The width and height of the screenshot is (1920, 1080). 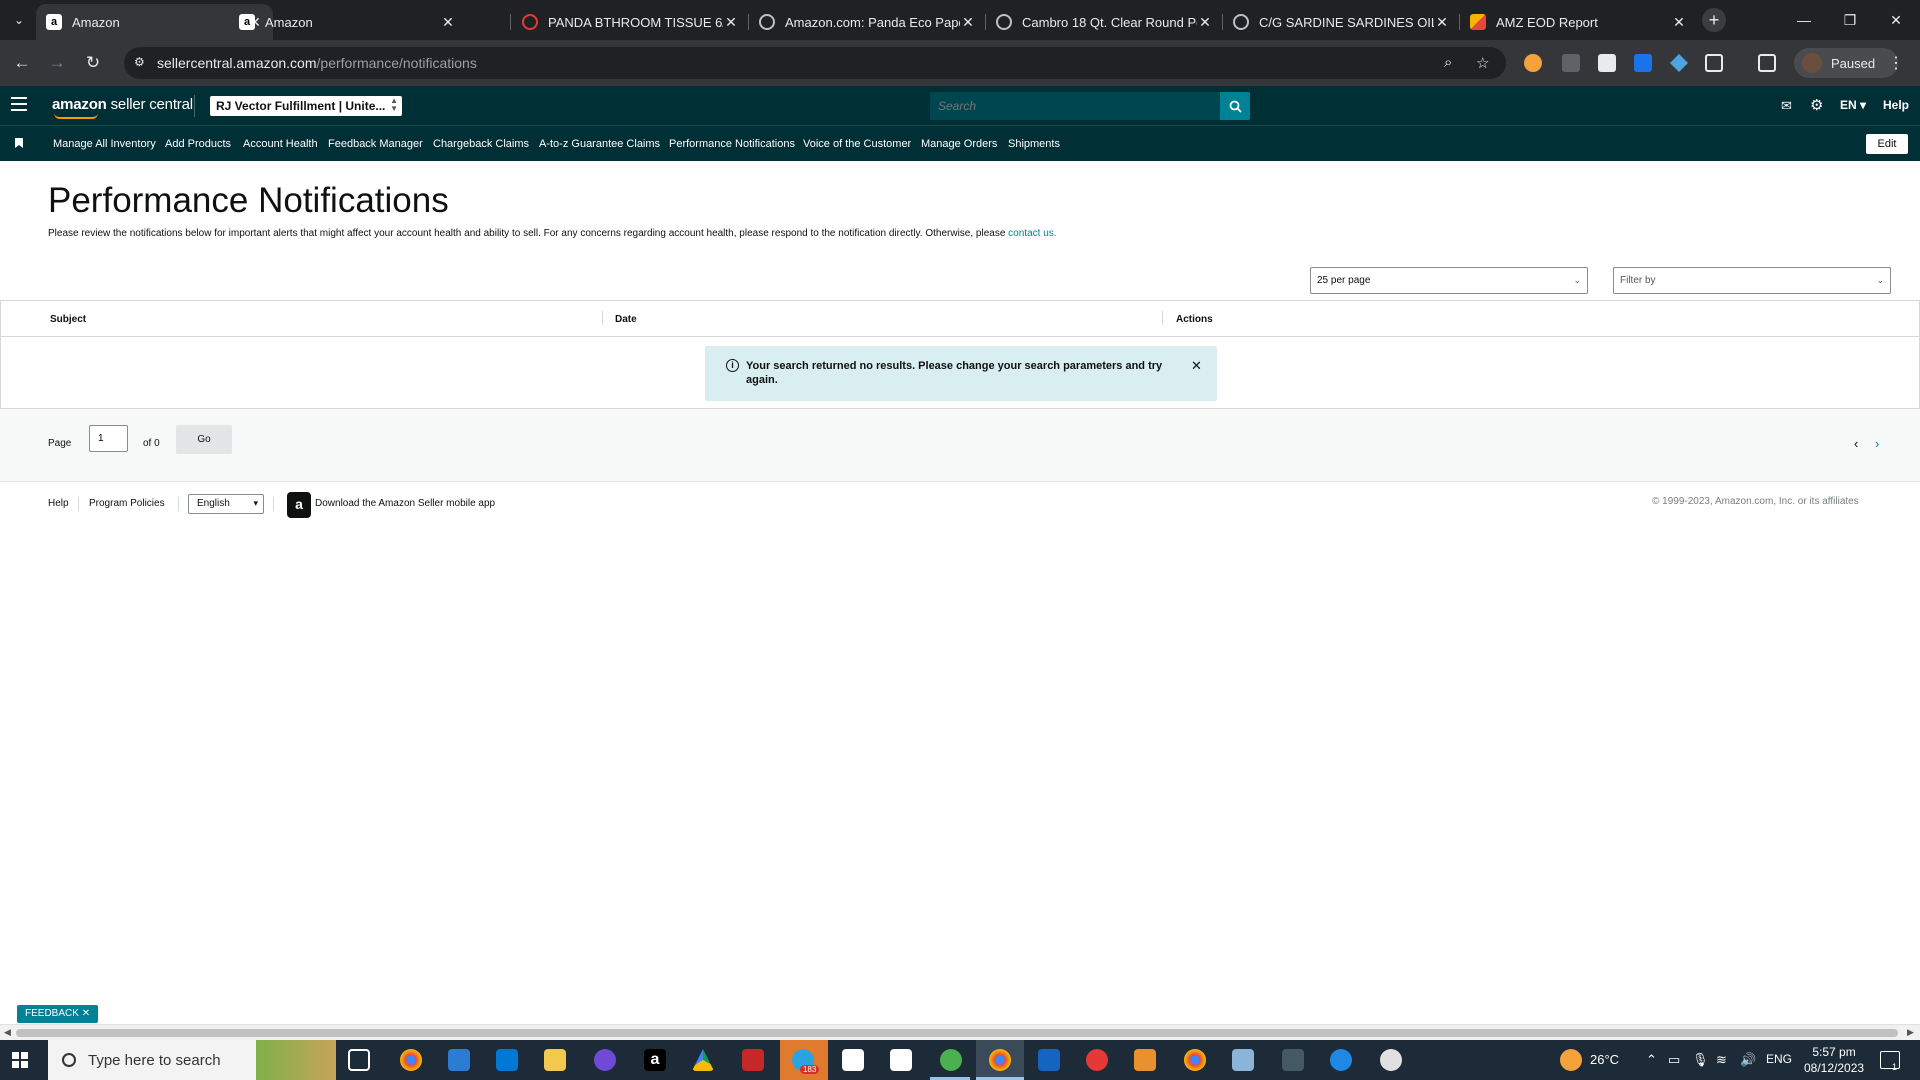 What do you see at coordinates (1786, 106) in the screenshot?
I see `mail-icon: ✉` at bounding box center [1786, 106].